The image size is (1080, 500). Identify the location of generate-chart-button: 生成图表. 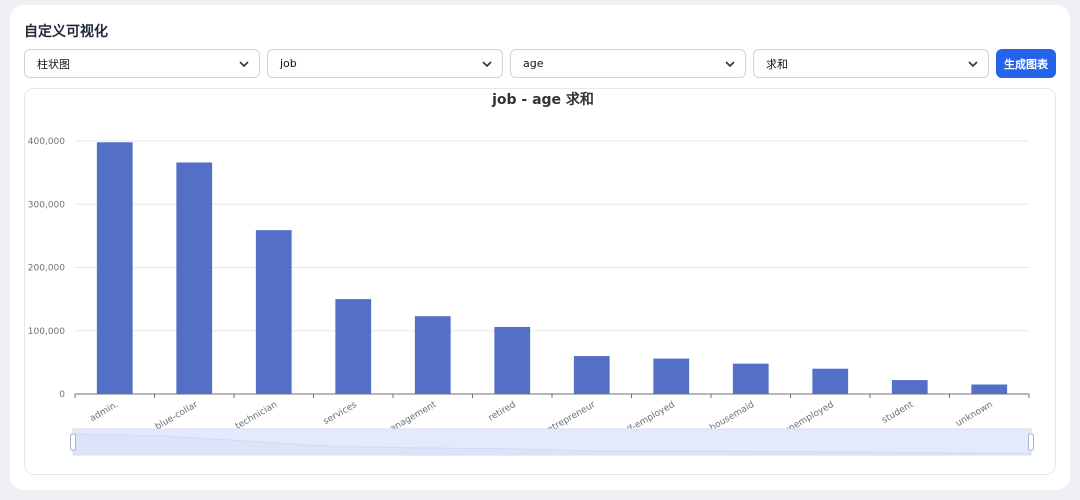
(1026, 63).